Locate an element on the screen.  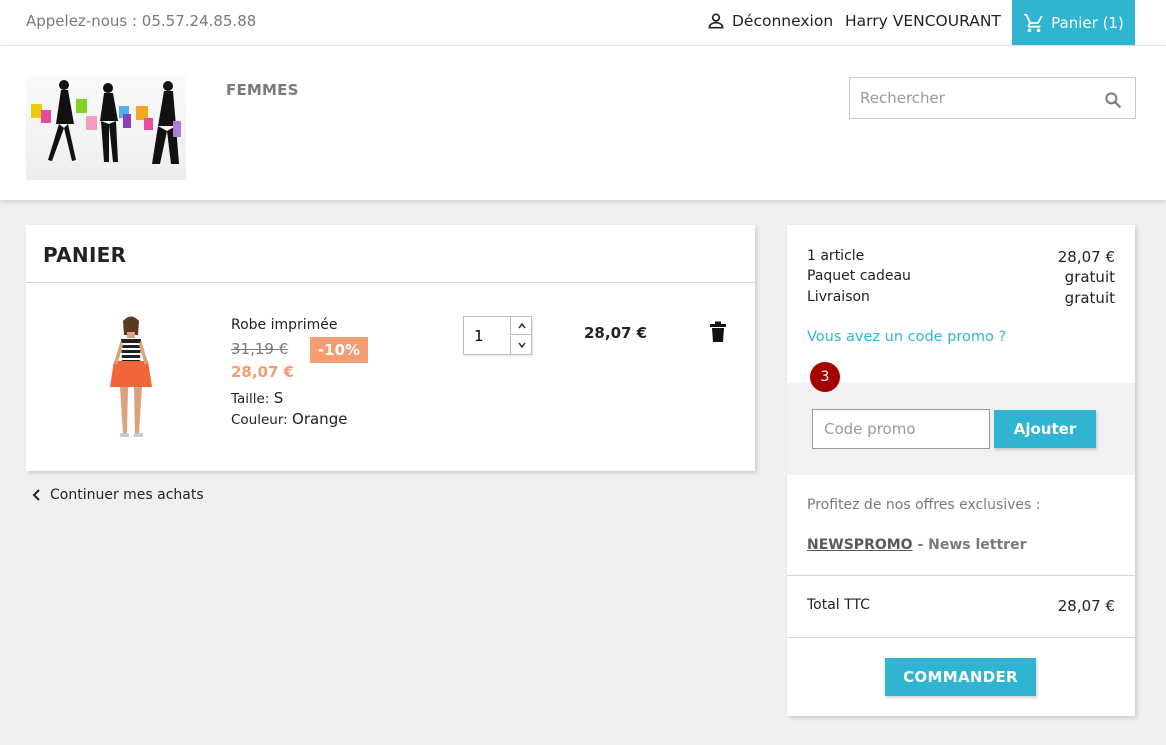
color-value: Orange is located at coordinates (320, 419).